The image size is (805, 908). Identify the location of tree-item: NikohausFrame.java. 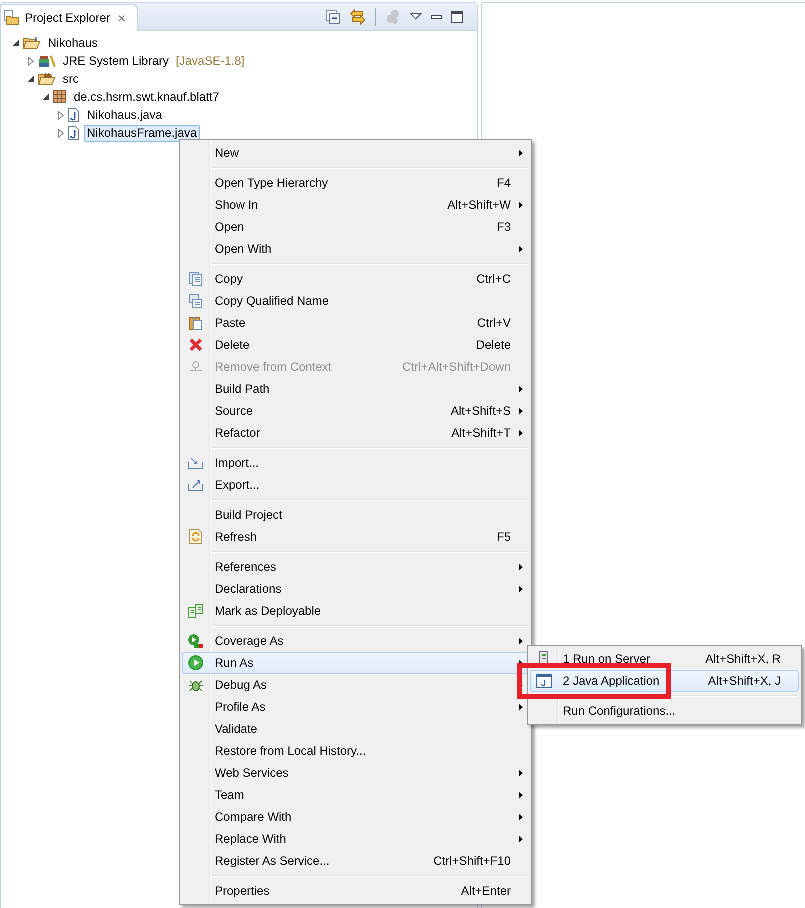
(142, 133).